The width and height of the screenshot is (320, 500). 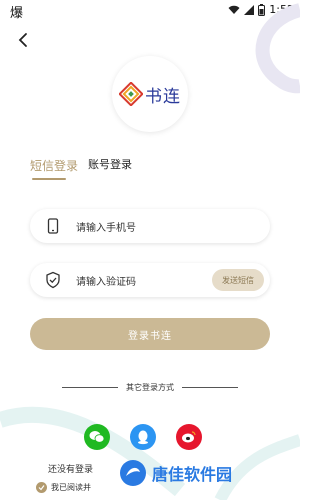 What do you see at coordinates (133, 473) in the screenshot?
I see `watermark-logo-icon` at bounding box center [133, 473].